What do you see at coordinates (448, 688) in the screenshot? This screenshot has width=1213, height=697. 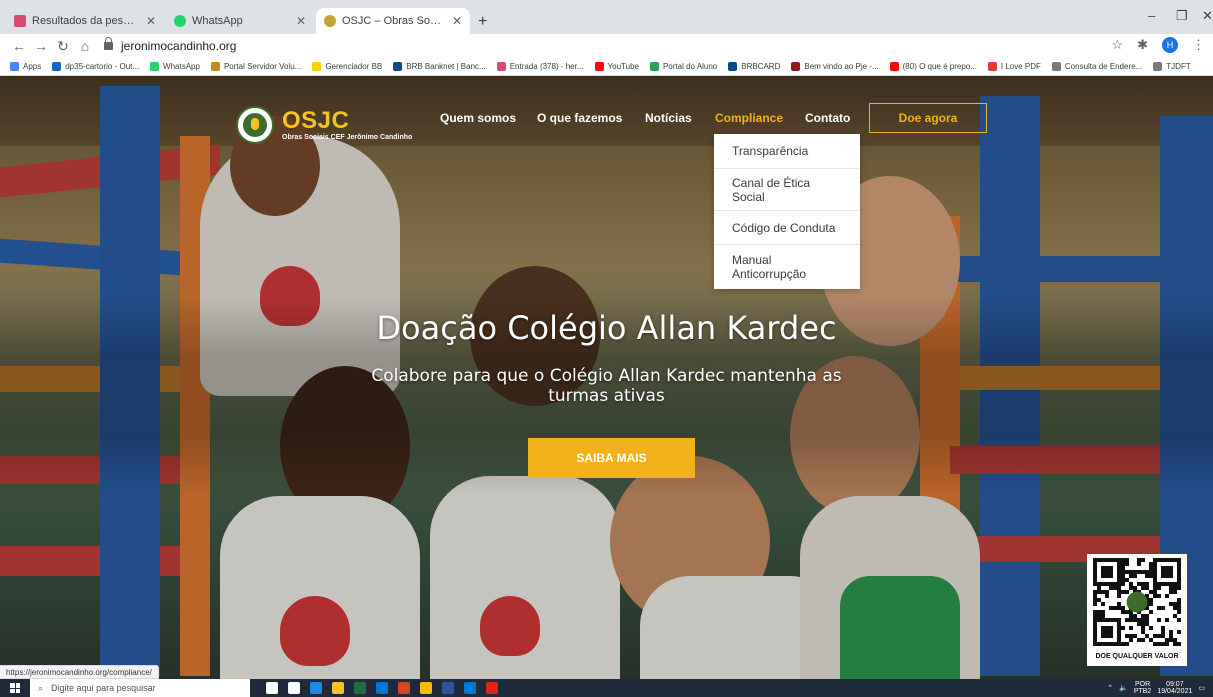 I see `word-icon` at bounding box center [448, 688].